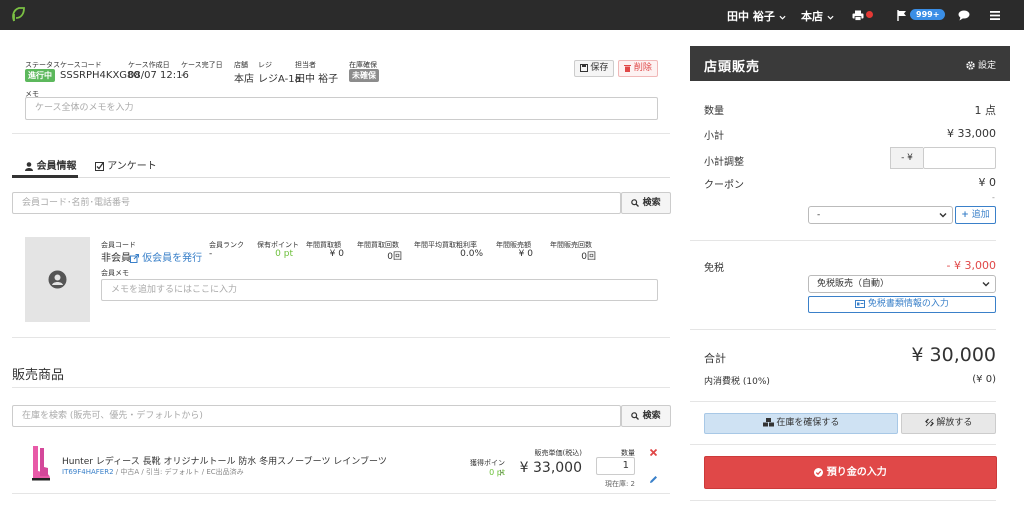 The height and width of the screenshot is (505, 1024). What do you see at coordinates (226, 245) in the screenshot?
I see `rank-label: 会員ランク` at bounding box center [226, 245].